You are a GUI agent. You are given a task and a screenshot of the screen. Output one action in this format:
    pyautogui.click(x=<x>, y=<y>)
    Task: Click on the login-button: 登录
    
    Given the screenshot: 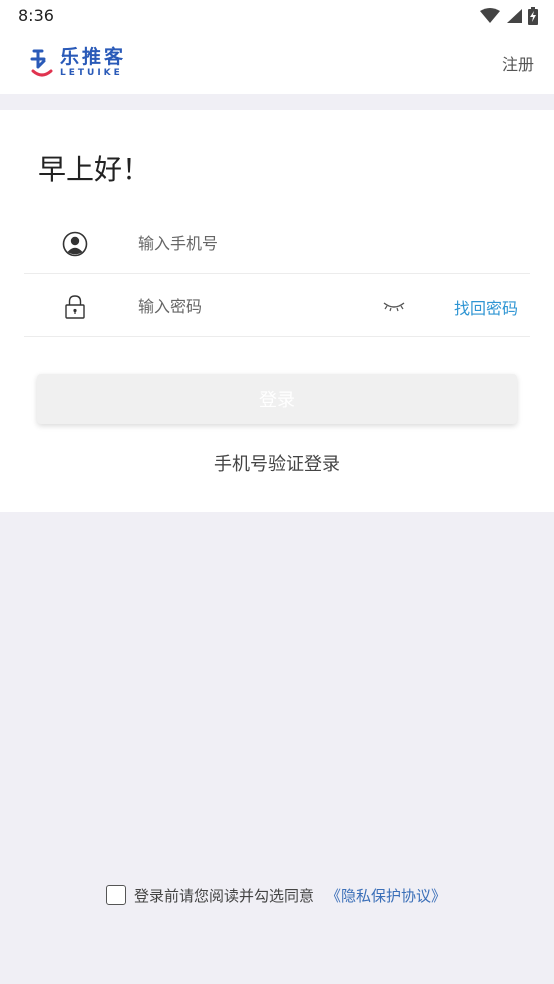 What is the action you would take?
    pyautogui.click(x=277, y=399)
    